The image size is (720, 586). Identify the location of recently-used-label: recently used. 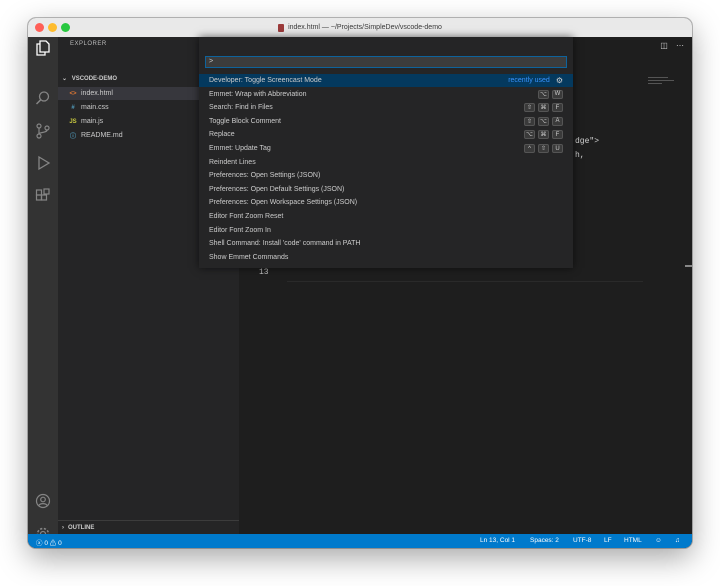
(529, 80).